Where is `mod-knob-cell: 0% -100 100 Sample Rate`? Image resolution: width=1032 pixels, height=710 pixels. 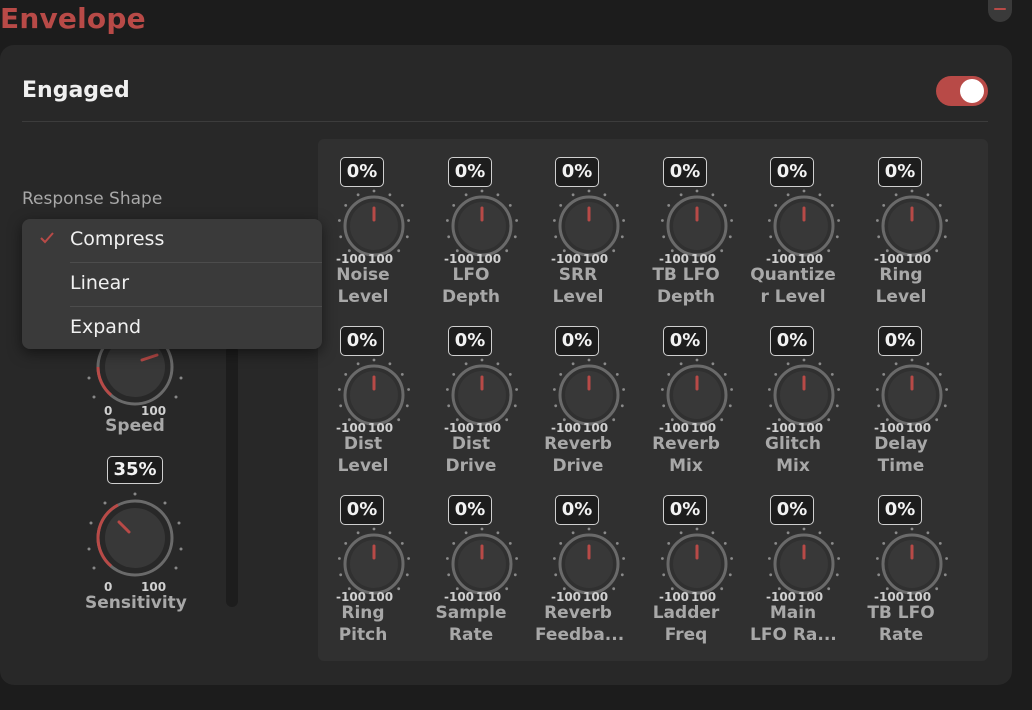 mod-knob-cell: 0% -100 100 Sample Rate is located at coordinates (482, 561).